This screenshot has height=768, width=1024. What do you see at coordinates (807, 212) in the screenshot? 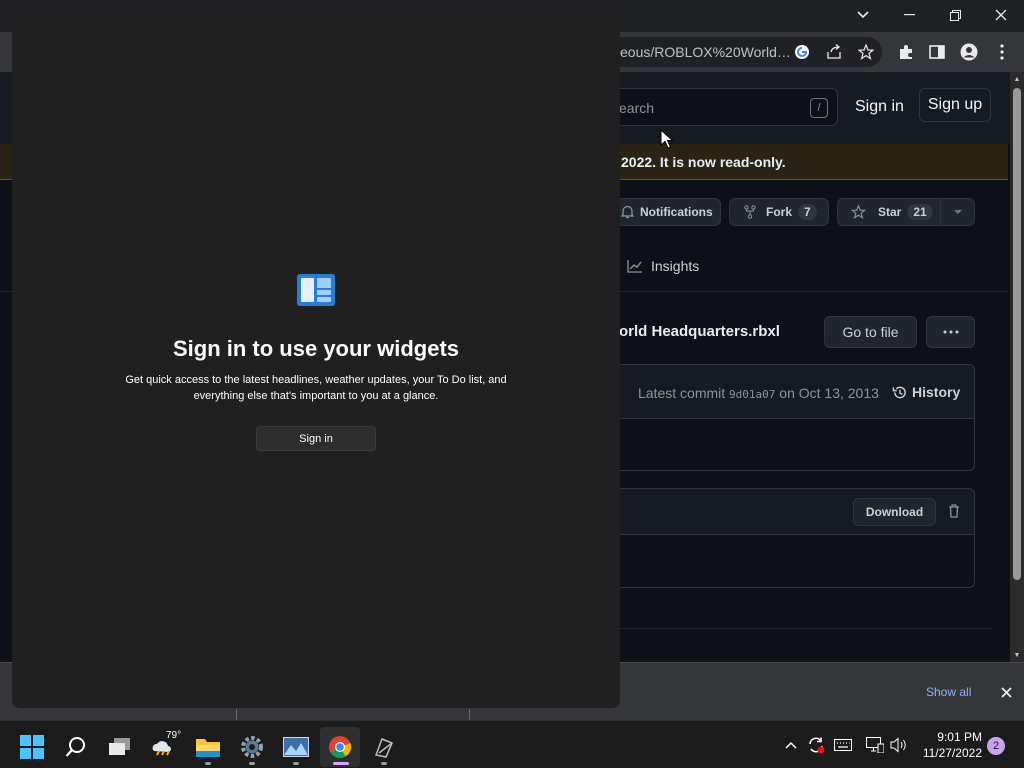
I see `fork-count: 7` at bounding box center [807, 212].